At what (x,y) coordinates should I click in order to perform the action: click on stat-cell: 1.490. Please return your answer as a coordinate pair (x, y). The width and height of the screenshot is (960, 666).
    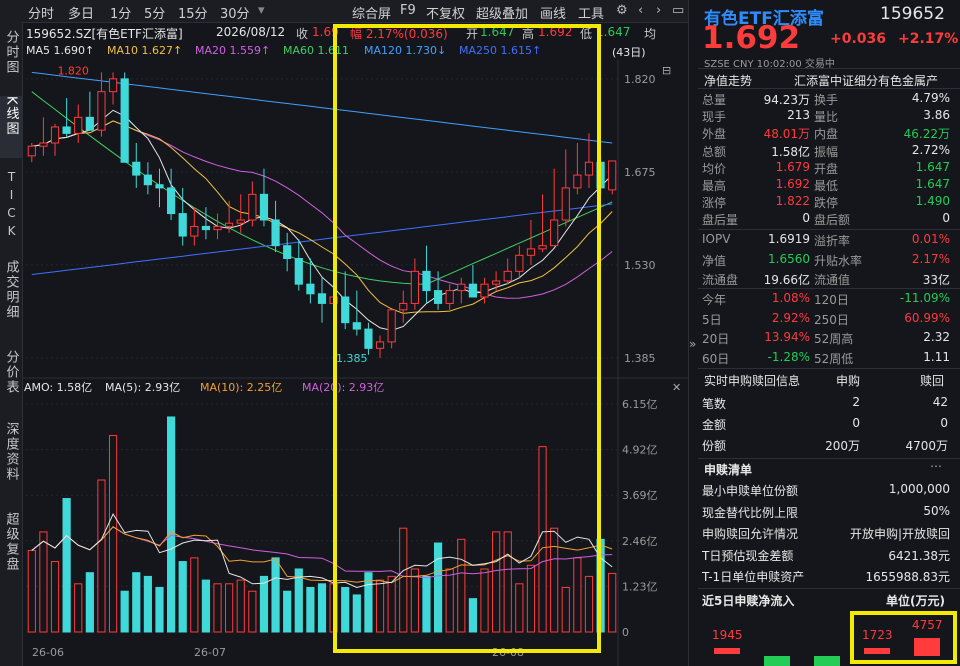
    Looking at the image, I should click on (932, 201).